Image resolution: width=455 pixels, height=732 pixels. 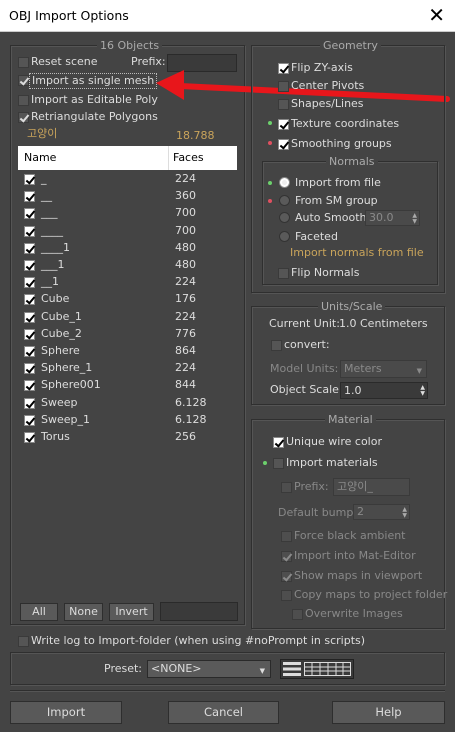 What do you see at coordinates (283, 86) in the screenshot?
I see `center-pivots-checkbox` at bounding box center [283, 86].